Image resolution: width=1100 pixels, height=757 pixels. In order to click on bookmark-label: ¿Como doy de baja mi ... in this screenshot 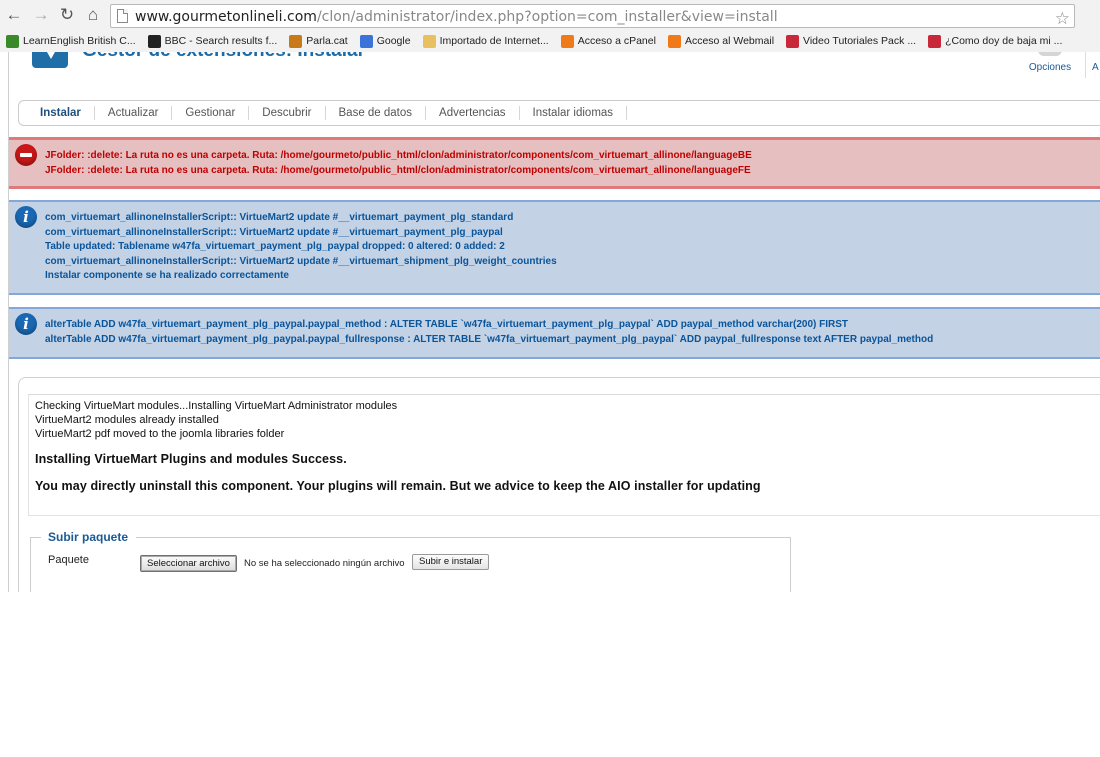, I will do `click(1004, 41)`.